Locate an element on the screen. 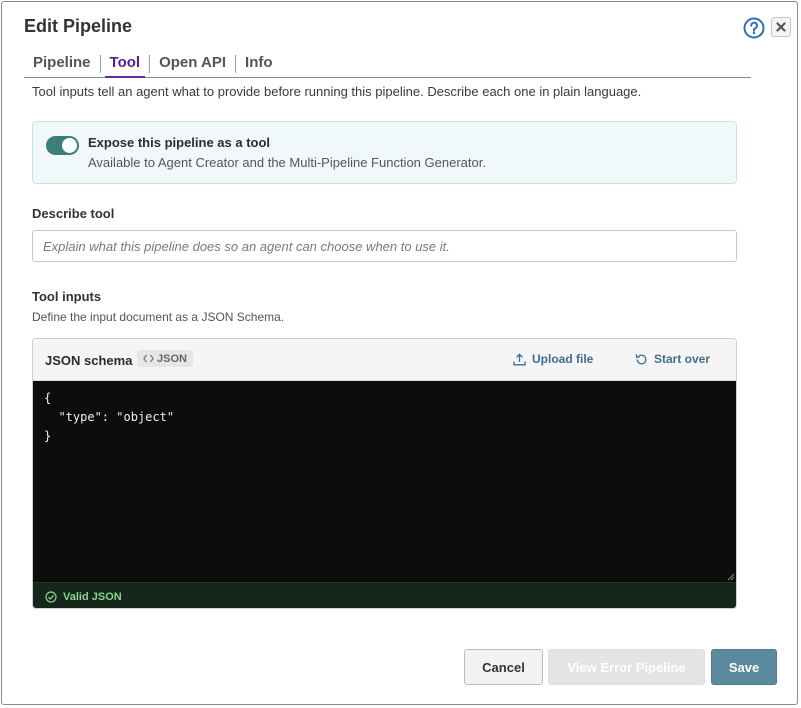 The image size is (801, 708). expose-toggle is located at coordinates (62, 145).